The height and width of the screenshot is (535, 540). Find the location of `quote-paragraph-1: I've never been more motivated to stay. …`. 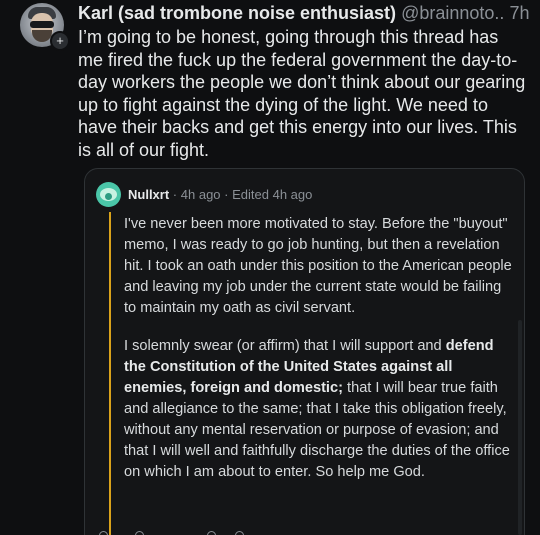

quote-paragraph-1: I've never been more motivated to stay. … is located at coordinates (318, 266).